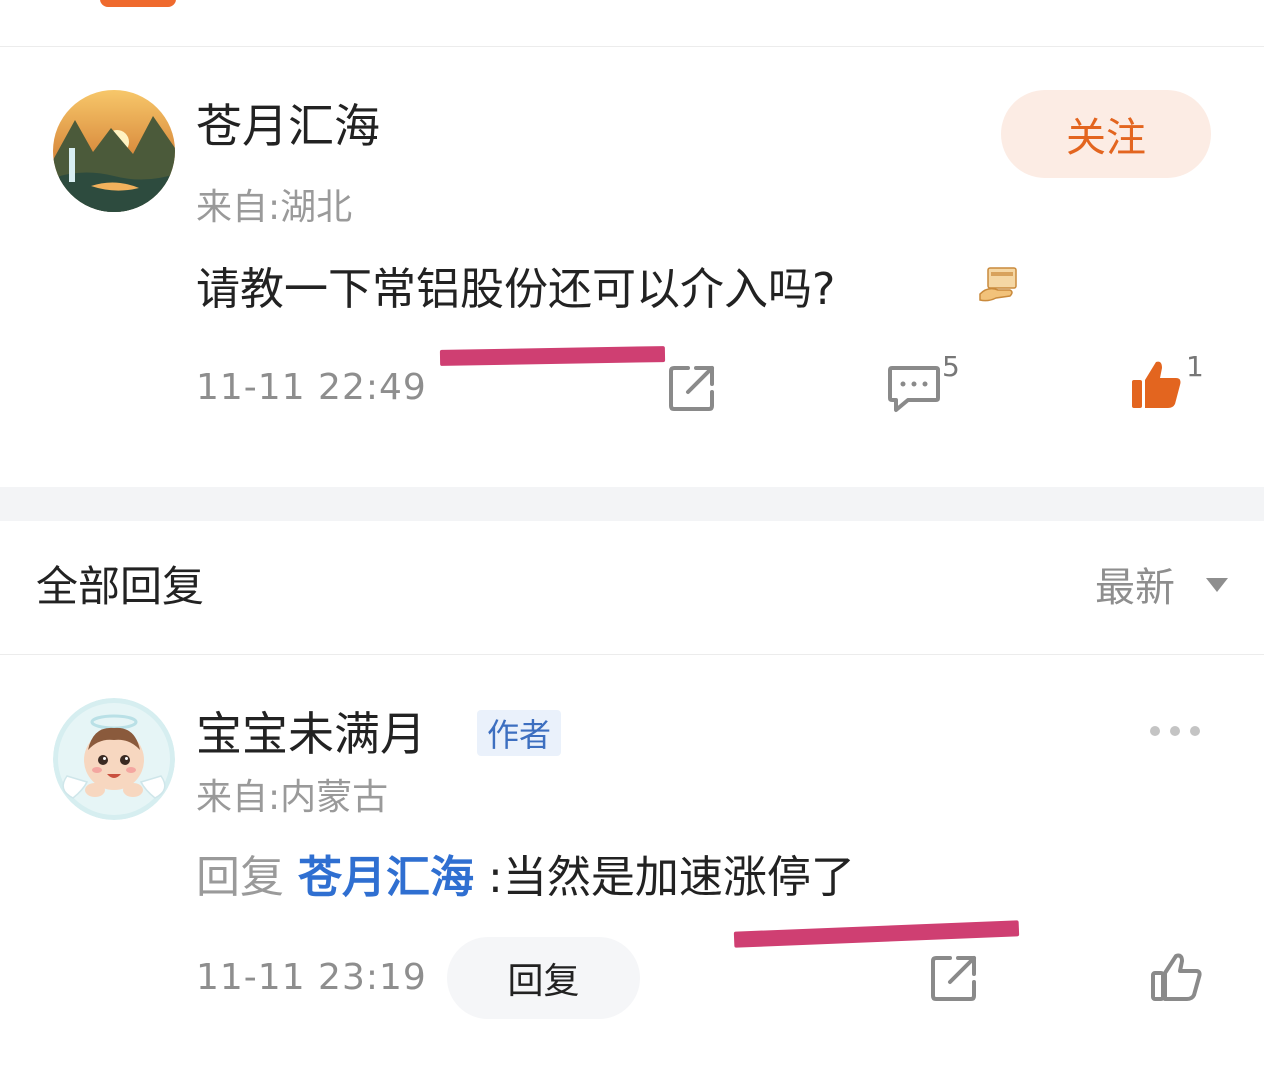 The width and height of the screenshot is (1264, 1077). I want to click on reply-prefix: 回复, so click(240, 877).